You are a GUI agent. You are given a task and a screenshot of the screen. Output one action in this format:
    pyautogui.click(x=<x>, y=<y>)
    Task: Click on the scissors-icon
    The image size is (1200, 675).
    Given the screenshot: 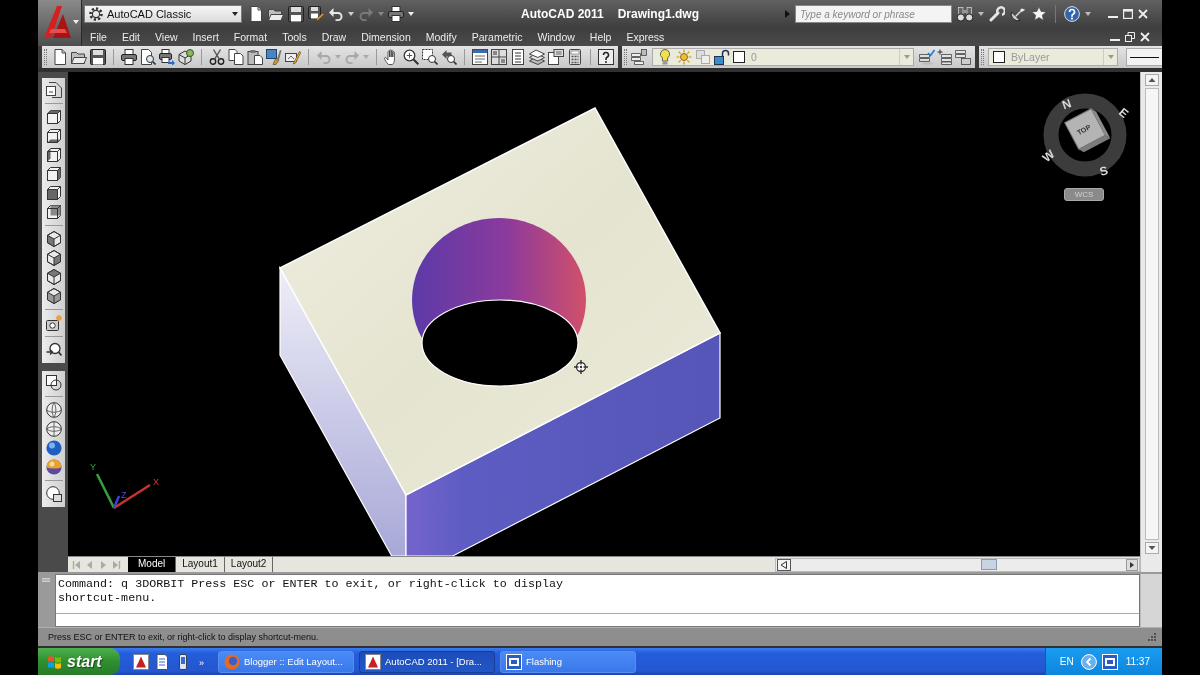 What is the action you would take?
    pyautogui.click(x=217, y=57)
    